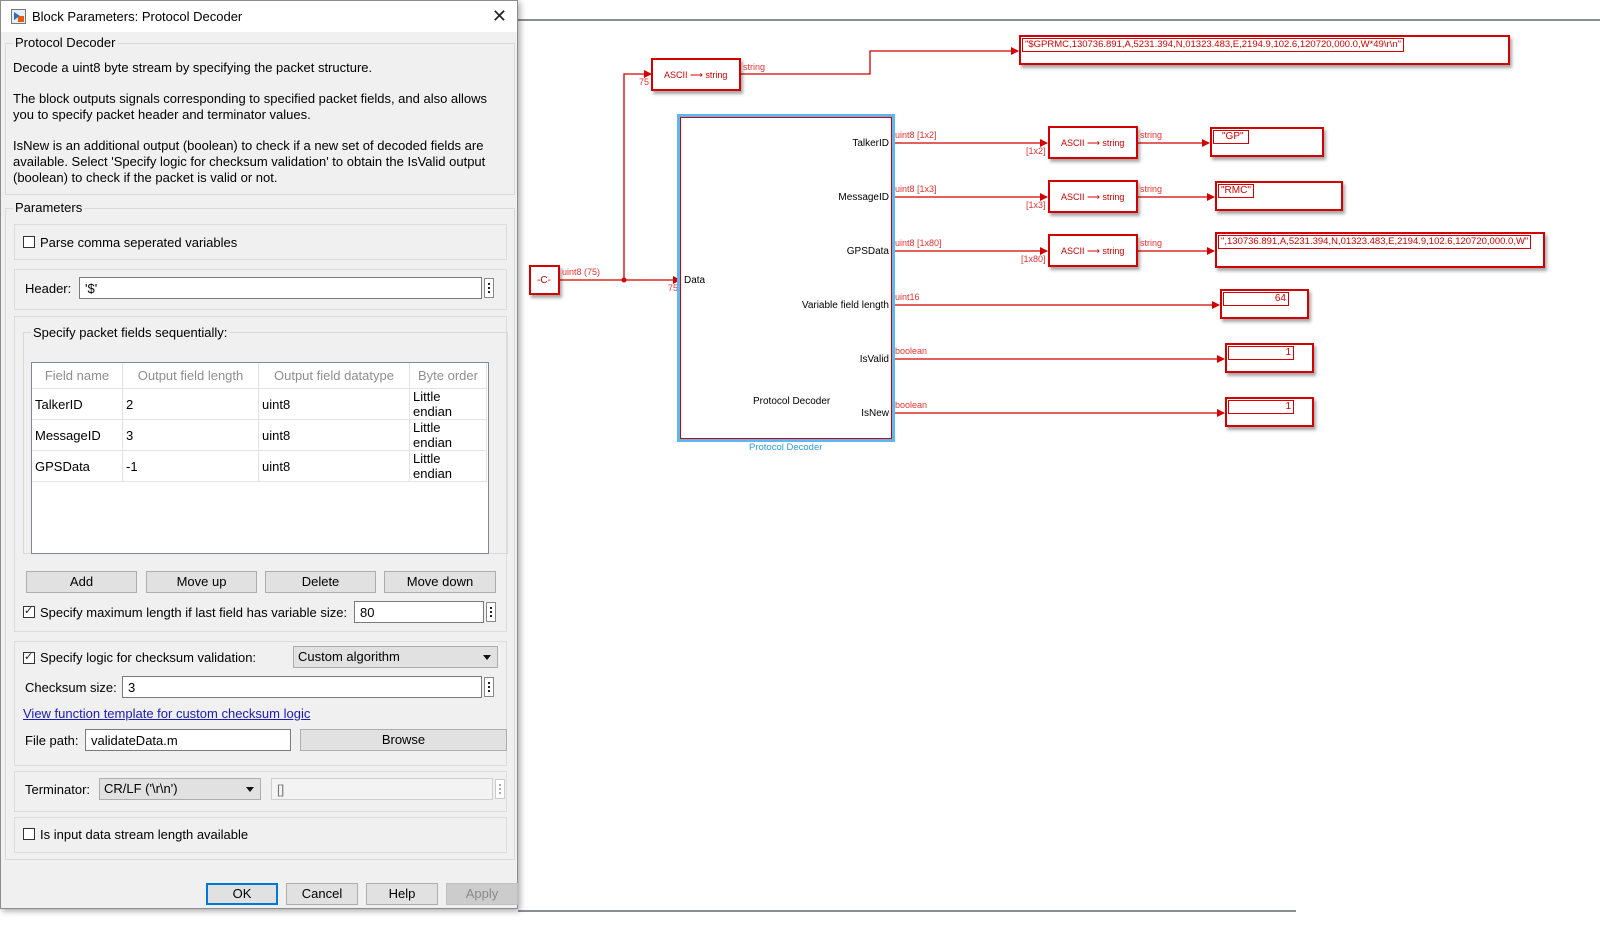 Image resolution: width=1600 pixels, height=932 pixels. I want to click on column-header-datatype: Output field datatype, so click(334, 376).